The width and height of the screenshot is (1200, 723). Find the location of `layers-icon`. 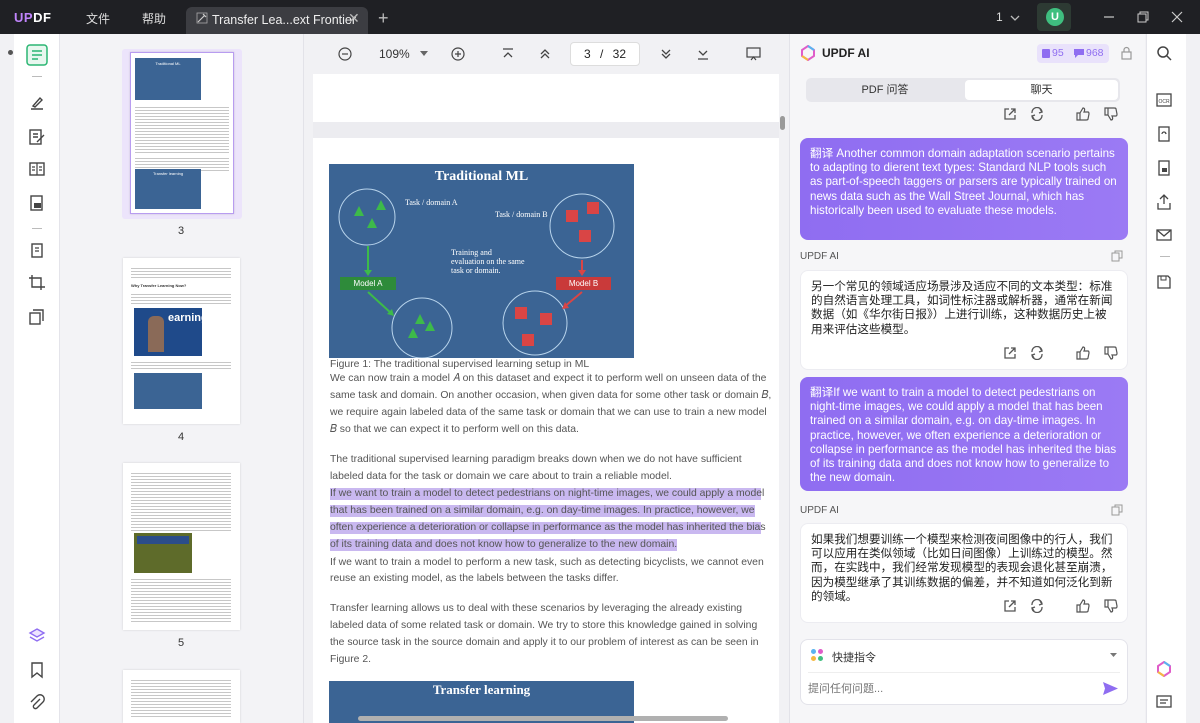

layers-icon is located at coordinates (37, 636).